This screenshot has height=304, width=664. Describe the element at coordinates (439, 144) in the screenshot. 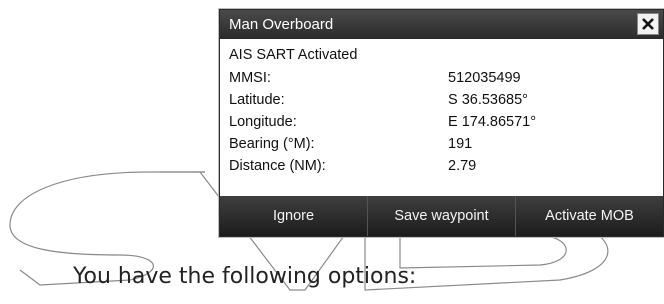

I see `bearing-row: Bearing (°M): 191` at that location.